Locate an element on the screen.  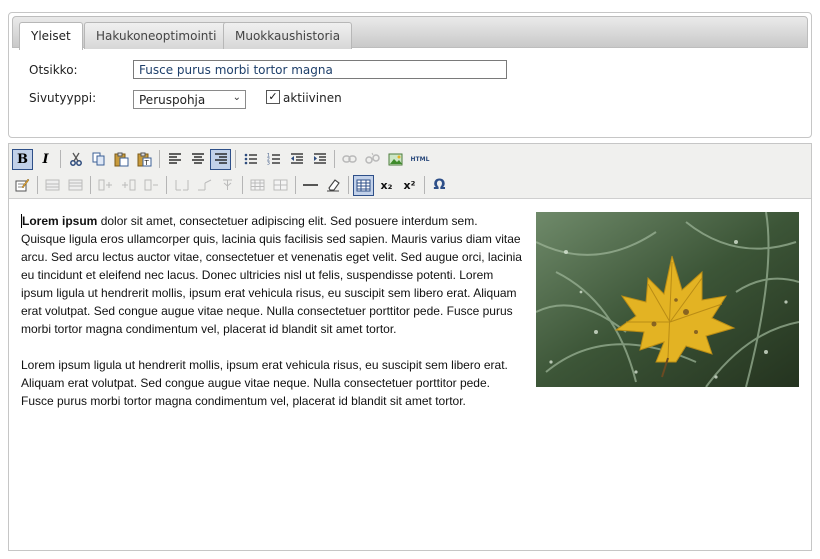
toolbar-row-1: B I T 1 2 3 HTML is located at coordinates (223, 159).